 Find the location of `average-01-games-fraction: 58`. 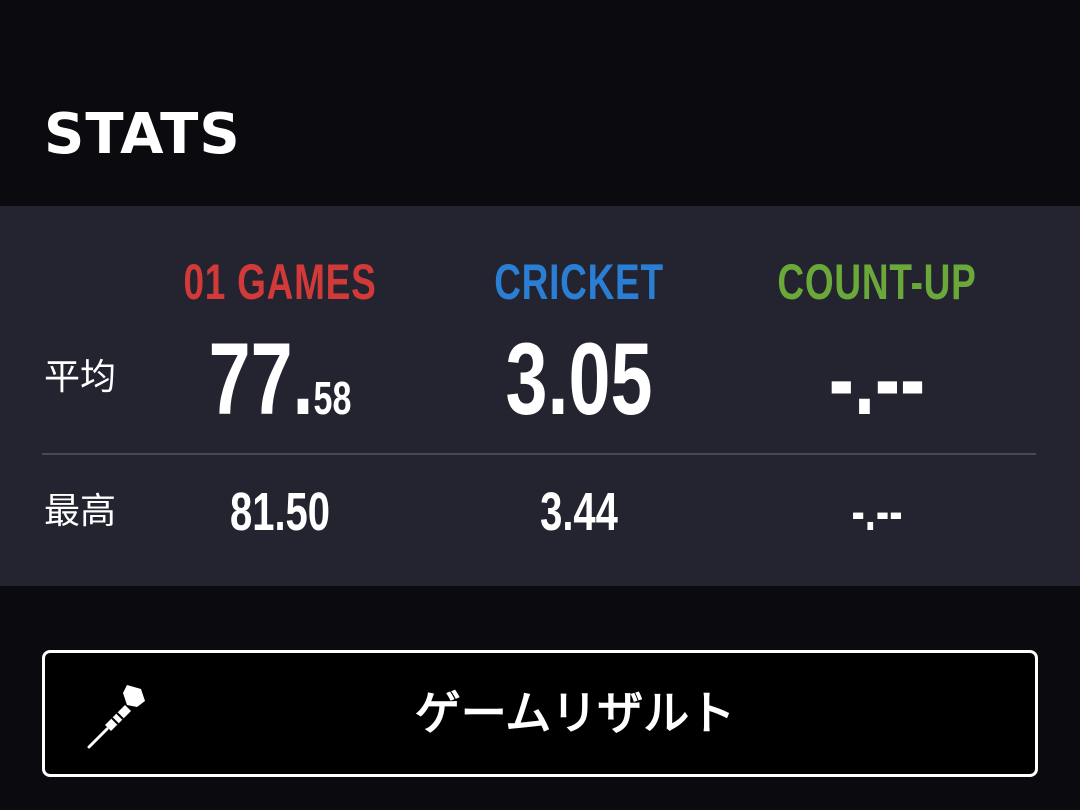

average-01-games-fraction: 58 is located at coordinates (332, 398).